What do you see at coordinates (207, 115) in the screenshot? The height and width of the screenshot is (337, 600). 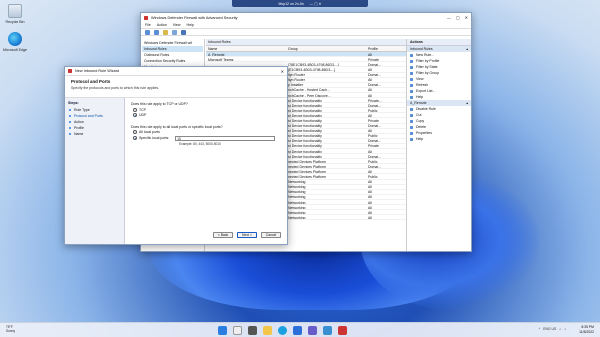 I see `radio-udp: UDP` at bounding box center [207, 115].